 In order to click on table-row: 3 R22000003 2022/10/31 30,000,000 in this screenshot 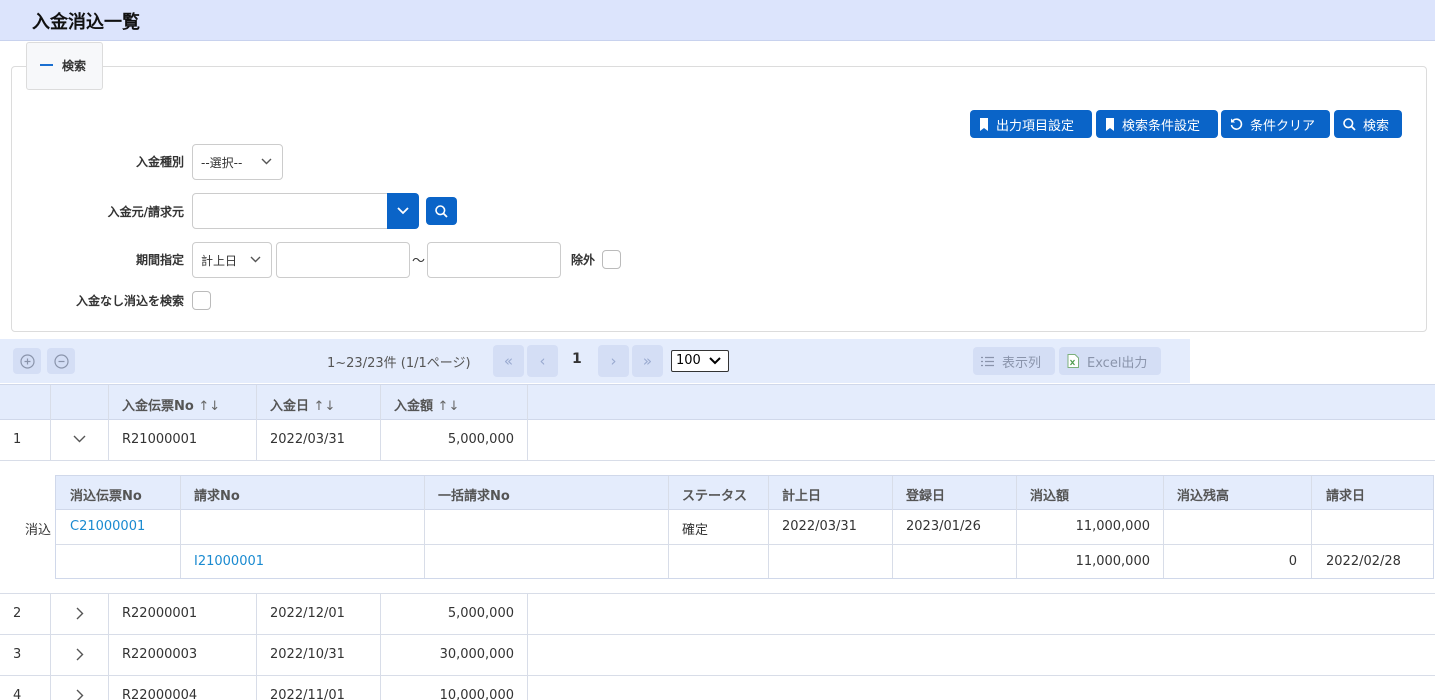, I will do `click(717, 655)`.